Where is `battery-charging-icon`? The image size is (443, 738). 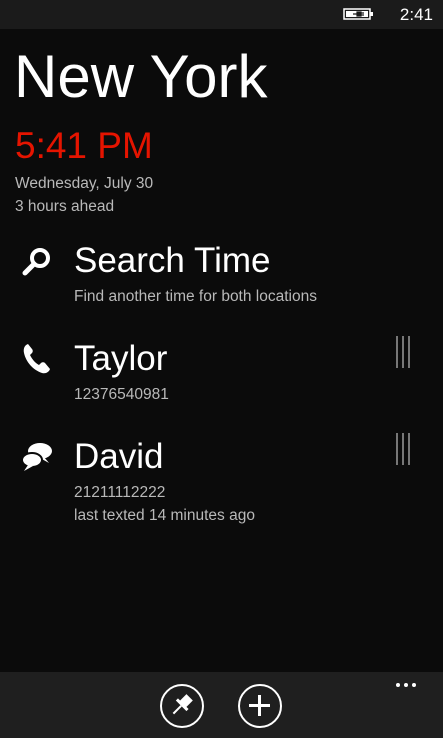 battery-charging-icon is located at coordinates (358, 14).